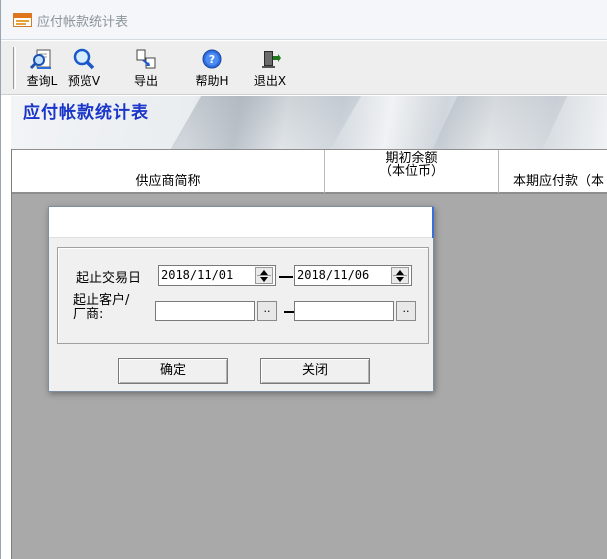 The image size is (607, 559). I want to click on title-bar: 应付帐款统计表, so click(304, 20).